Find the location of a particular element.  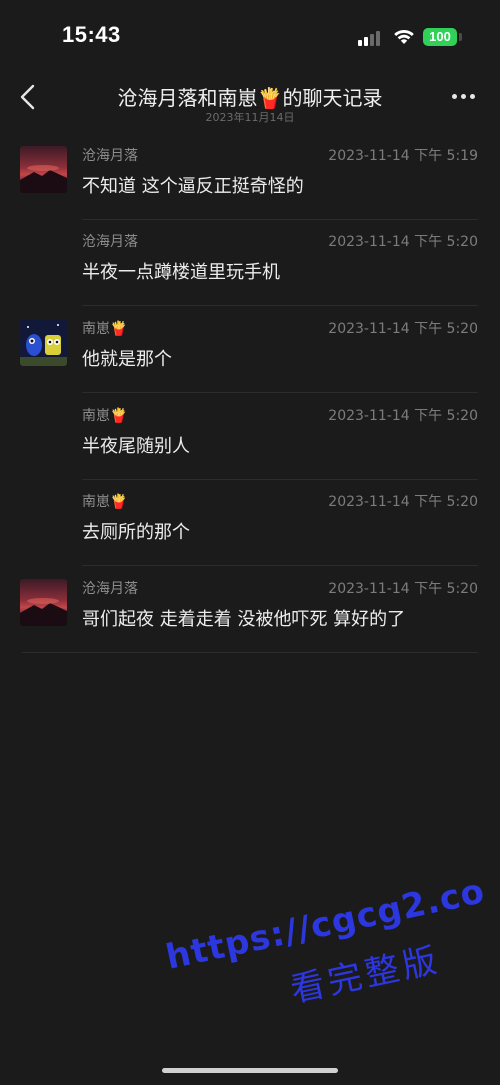

watermark-text: 看完整版 is located at coordinates (366, 975).